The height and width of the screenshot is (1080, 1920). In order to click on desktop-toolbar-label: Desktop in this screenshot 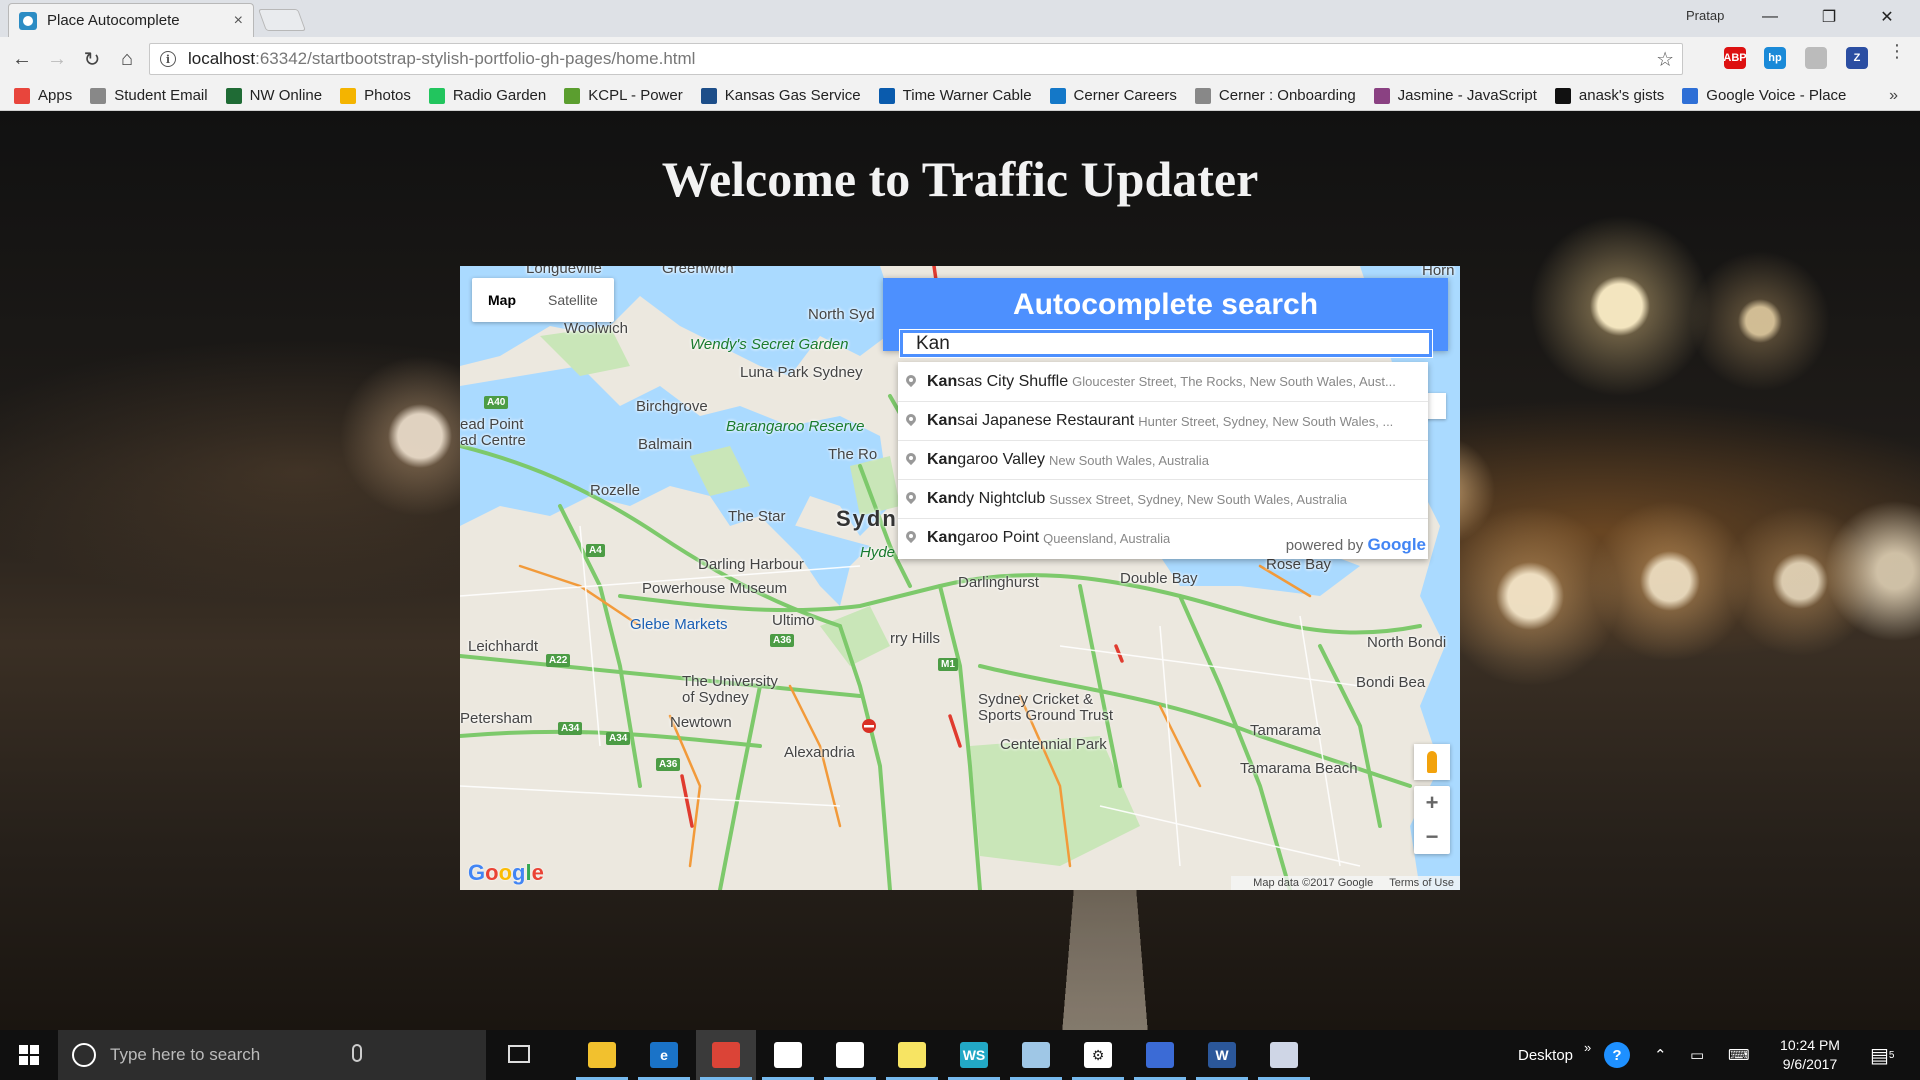, I will do `click(1545, 1055)`.